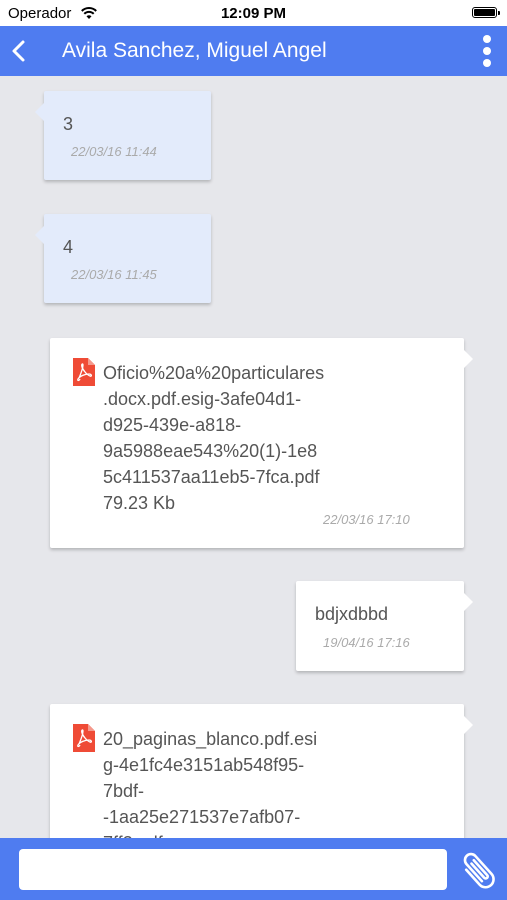 The height and width of the screenshot is (900, 507). I want to click on battery-icon, so click(486, 12).